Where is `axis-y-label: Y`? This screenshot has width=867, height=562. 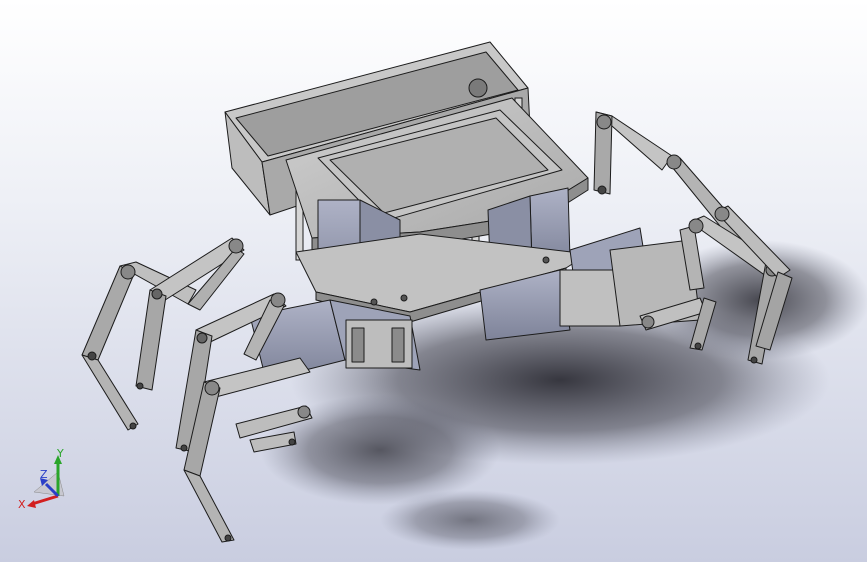 axis-y-label: Y is located at coordinates (60, 453).